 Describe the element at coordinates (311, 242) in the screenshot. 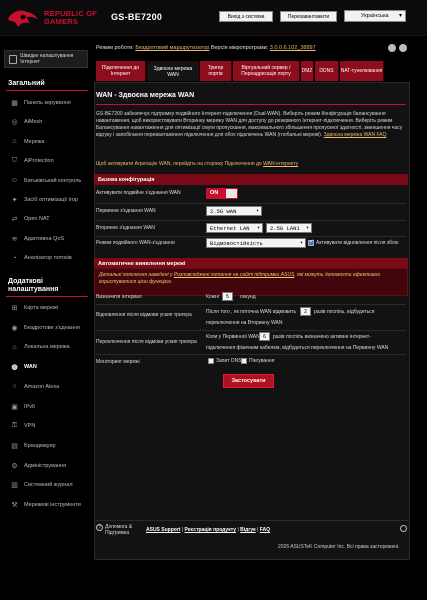

I see `failback-checkbox` at that location.